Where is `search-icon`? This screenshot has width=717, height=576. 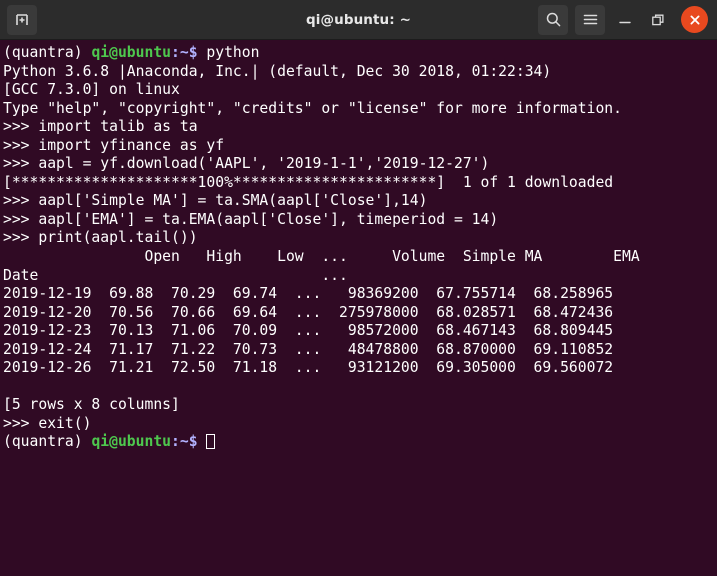
search-icon is located at coordinates (553, 19).